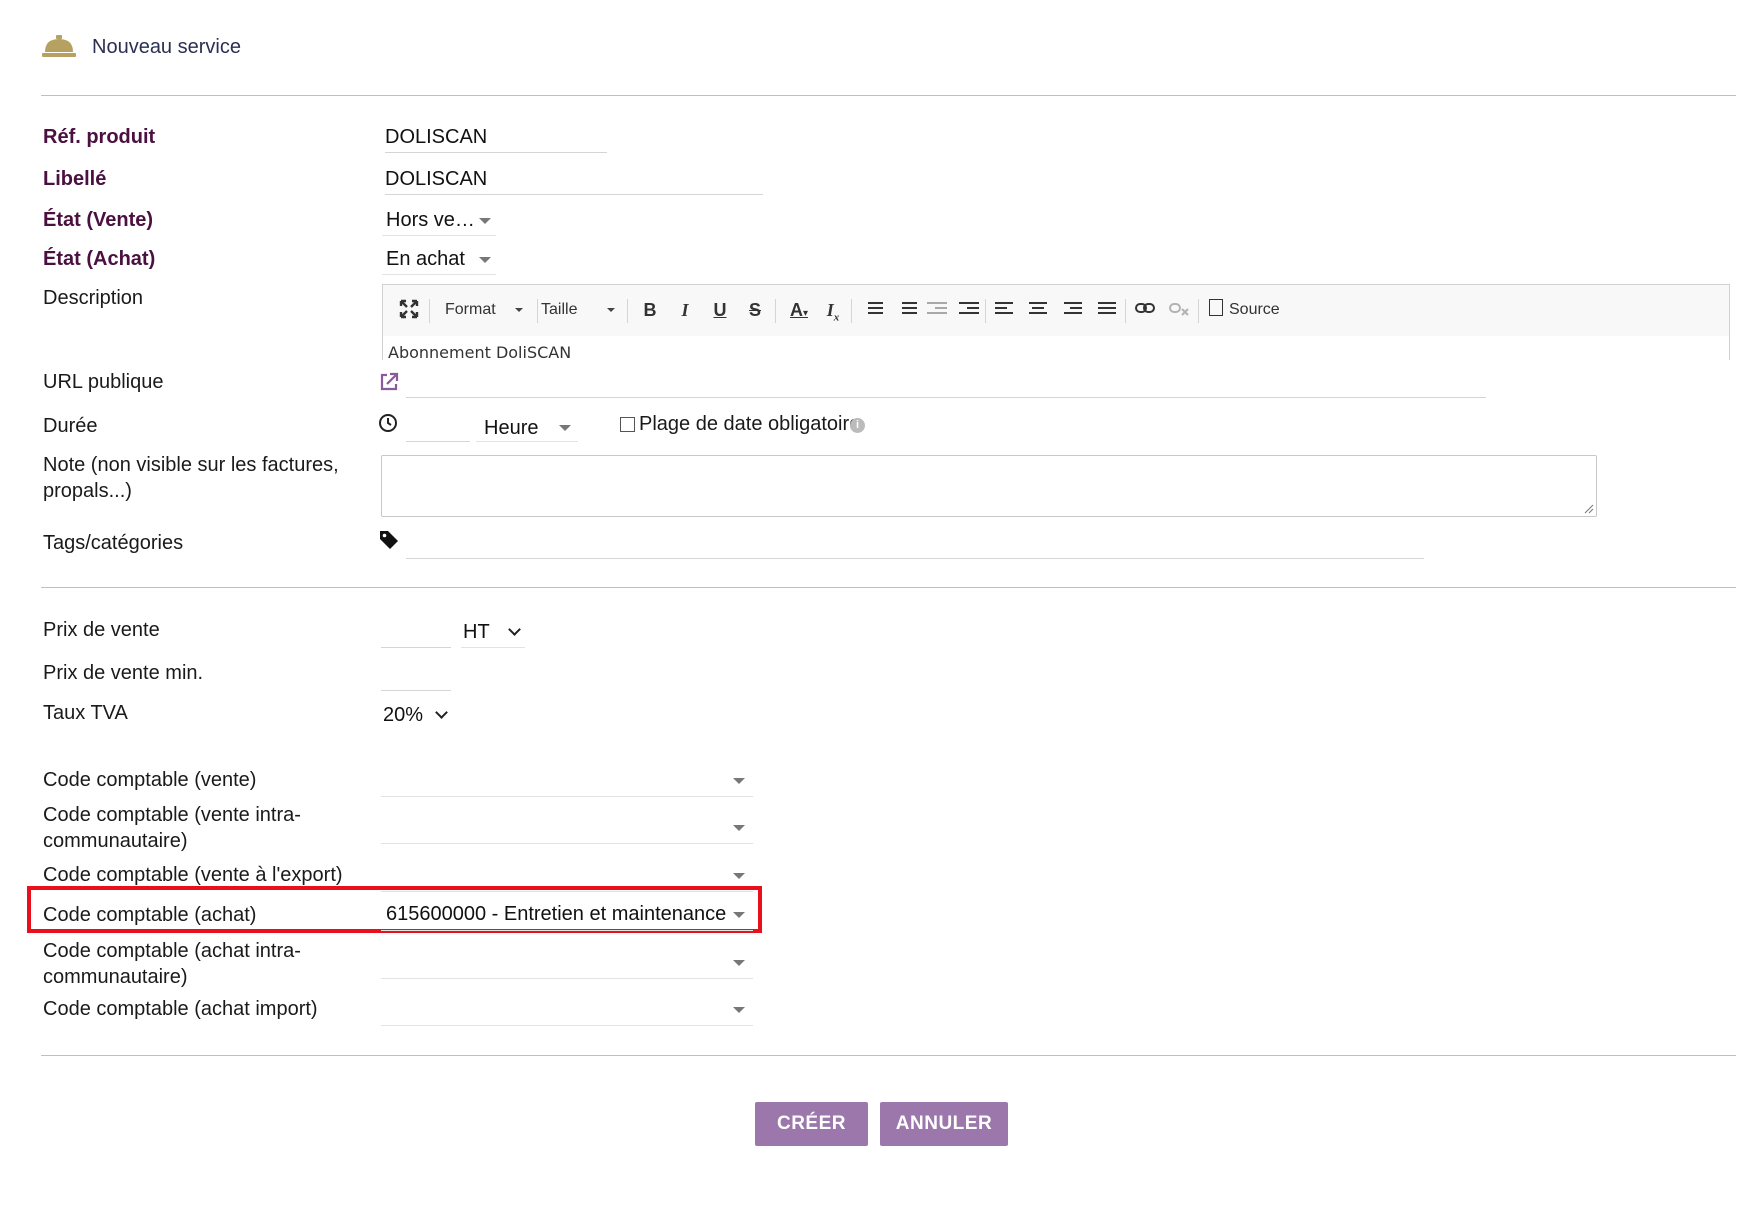  Describe the element at coordinates (799, 312) in the screenshot. I see `text-color-icon: A▾` at that location.